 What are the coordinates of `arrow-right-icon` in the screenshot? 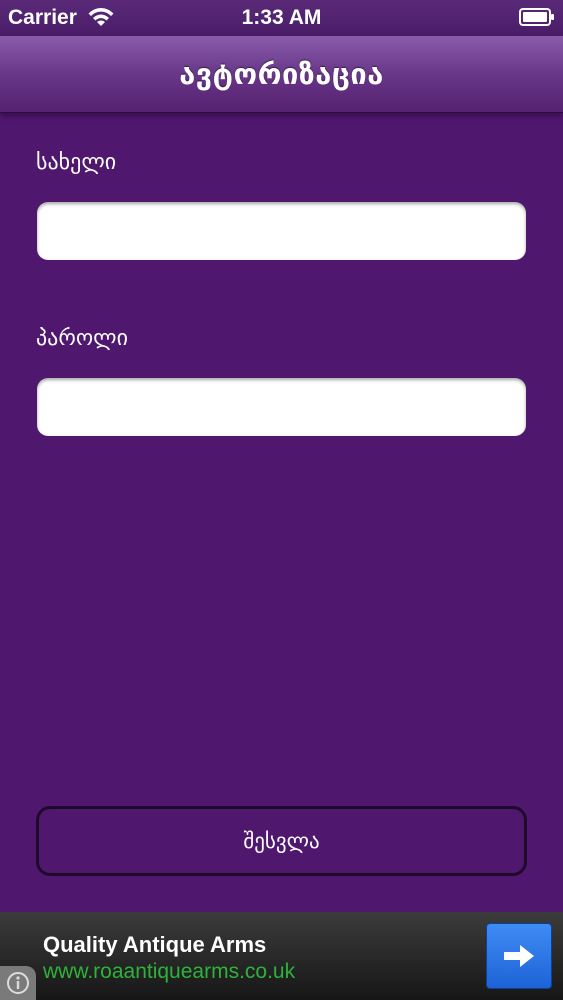 It's located at (519, 956).